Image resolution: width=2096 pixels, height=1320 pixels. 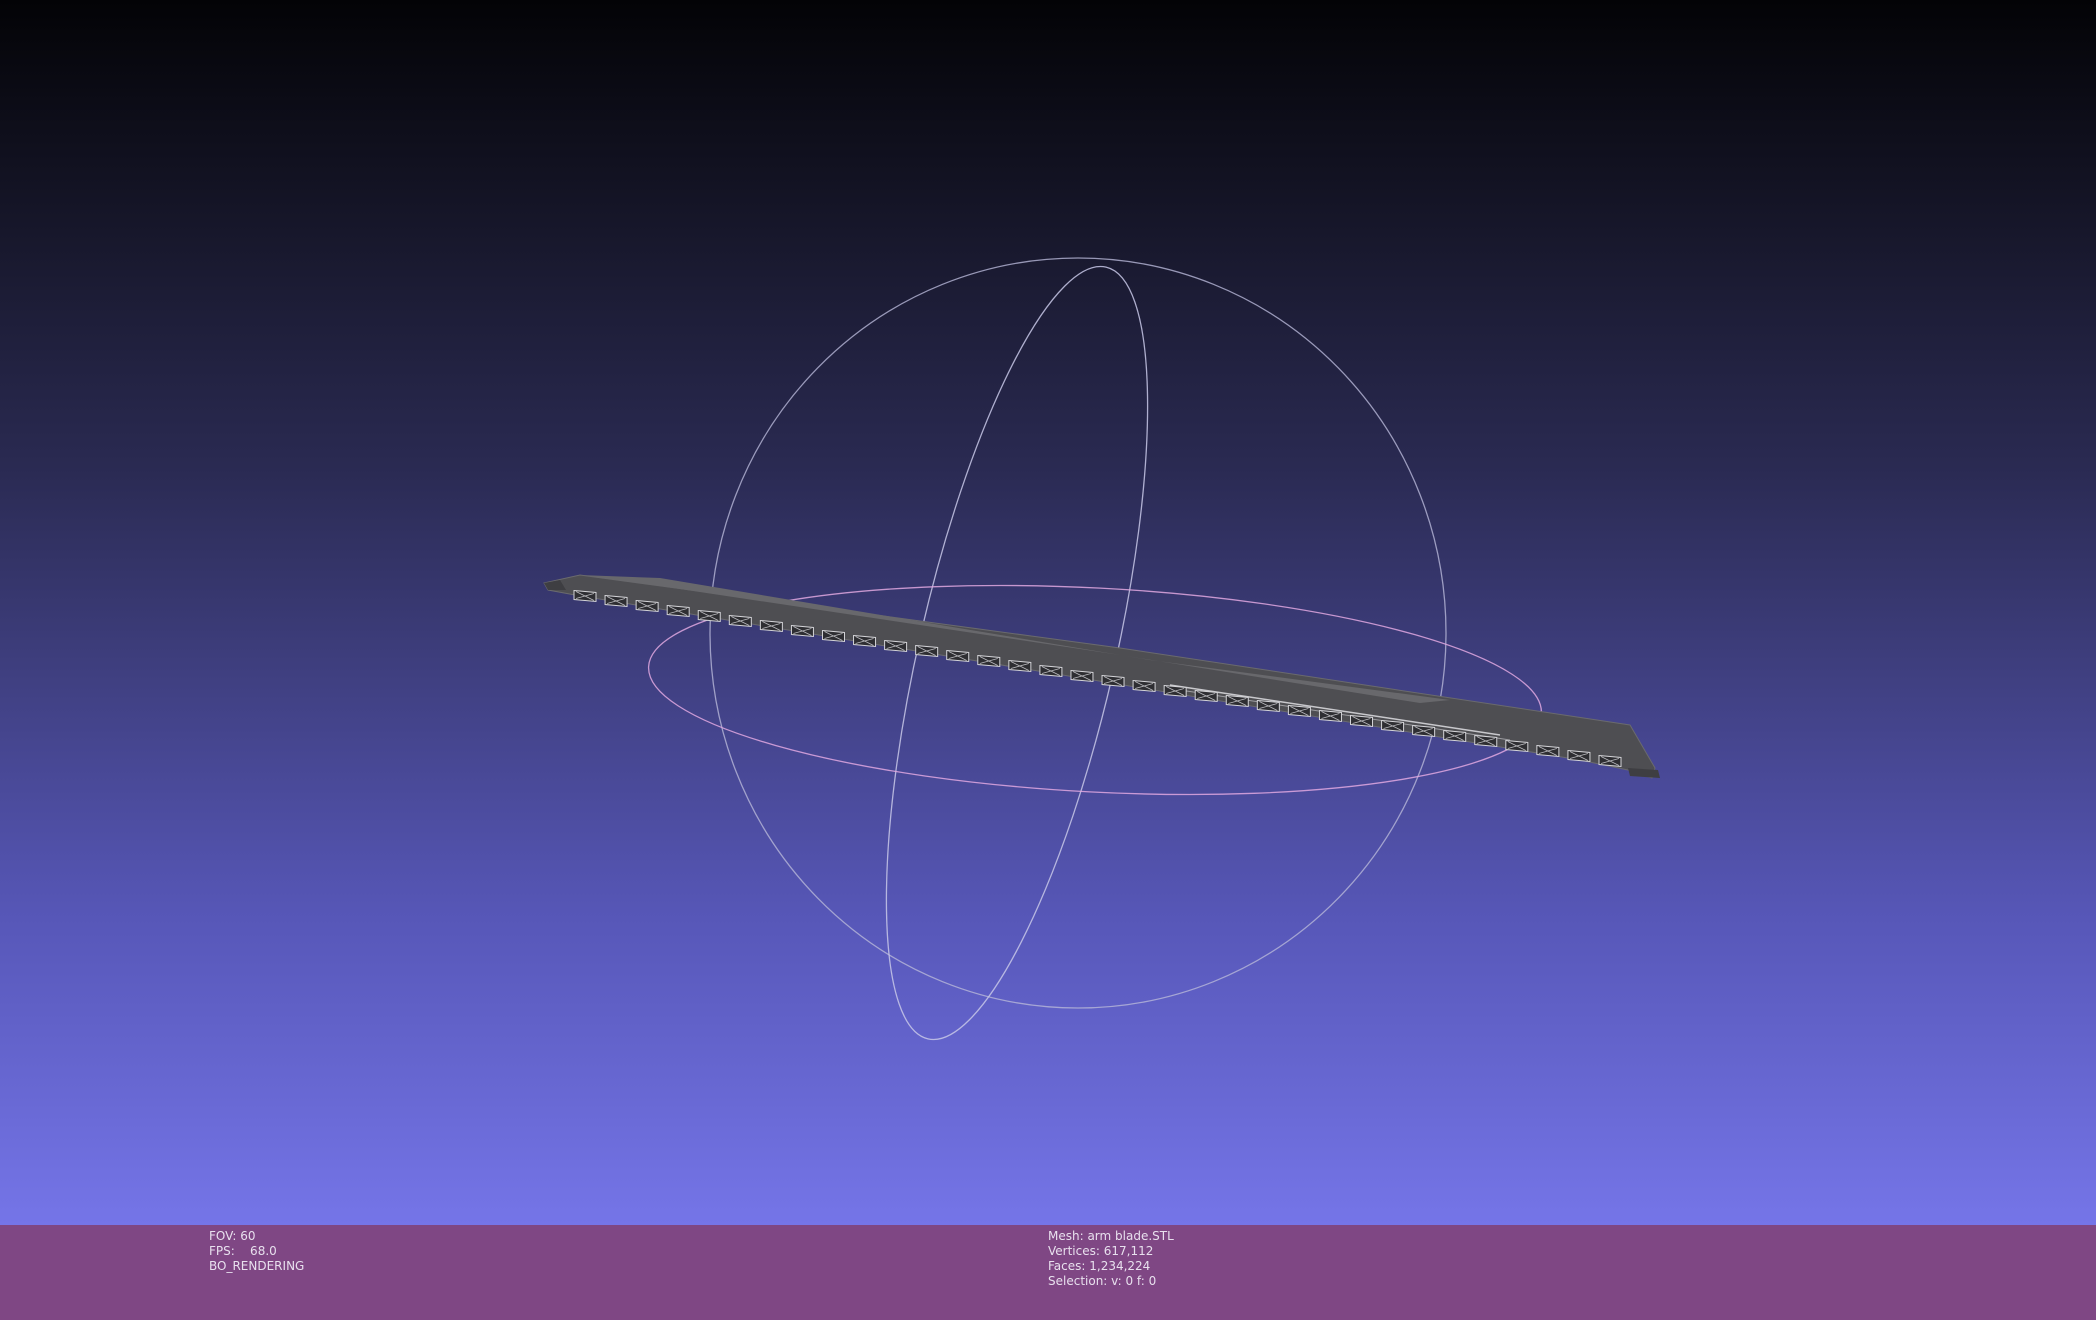 I want to click on mesh-name-readout: Mesh: arm blade.STL, so click(x=1111, y=1236).